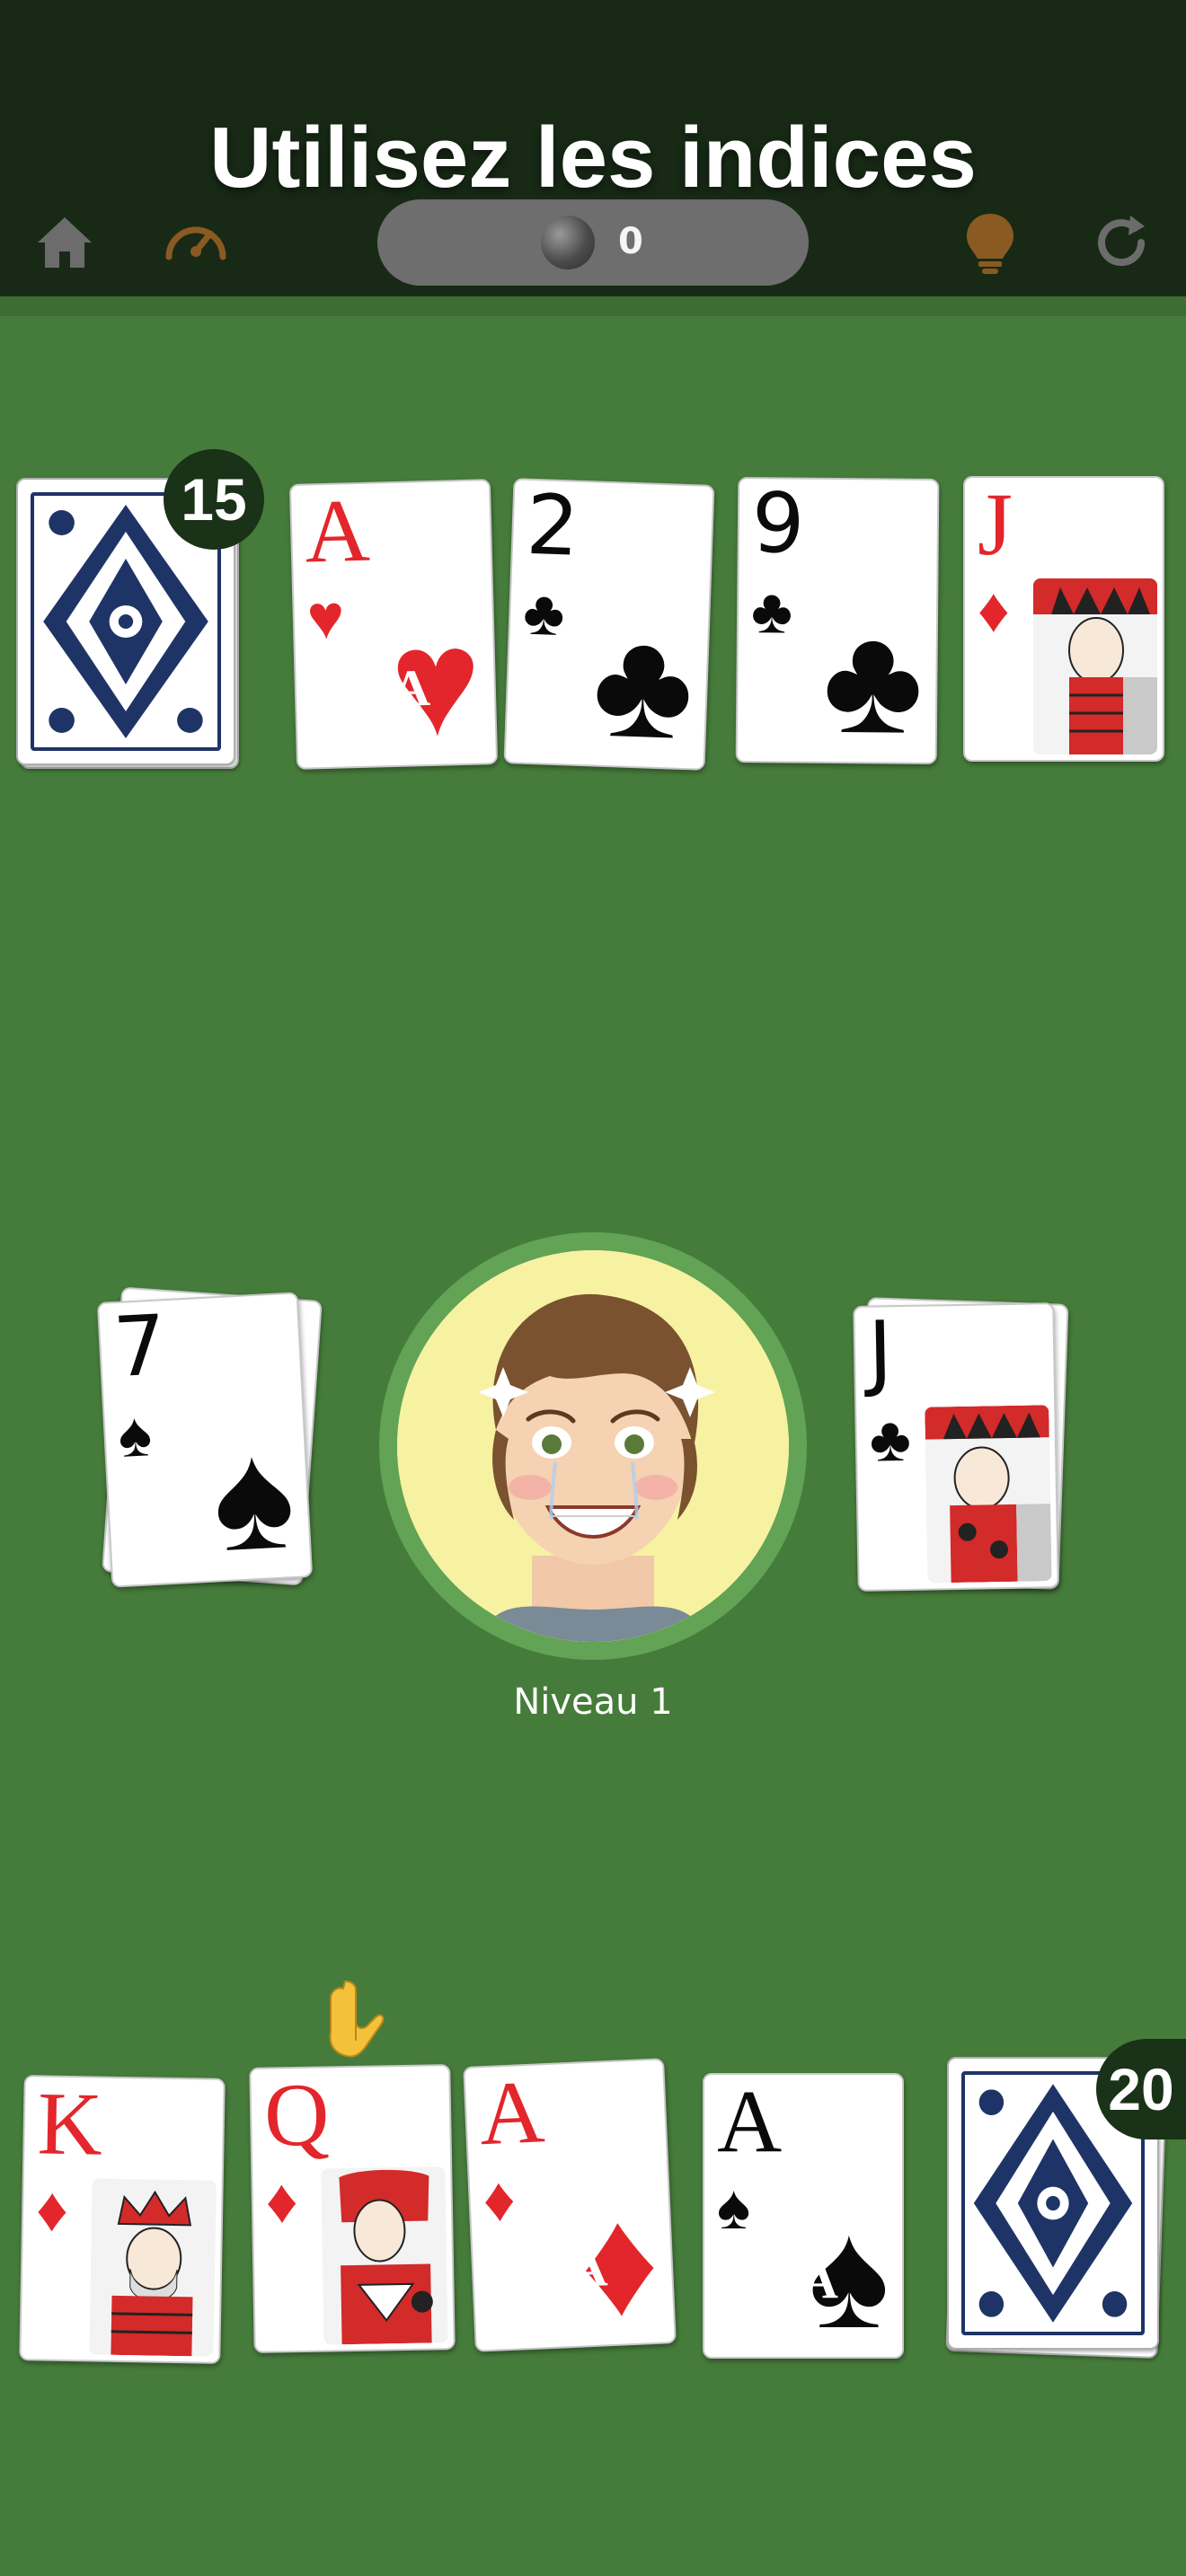 Image resolution: width=1186 pixels, height=2576 pixels. I want to click on top-bar-divider, so click(593, 306).